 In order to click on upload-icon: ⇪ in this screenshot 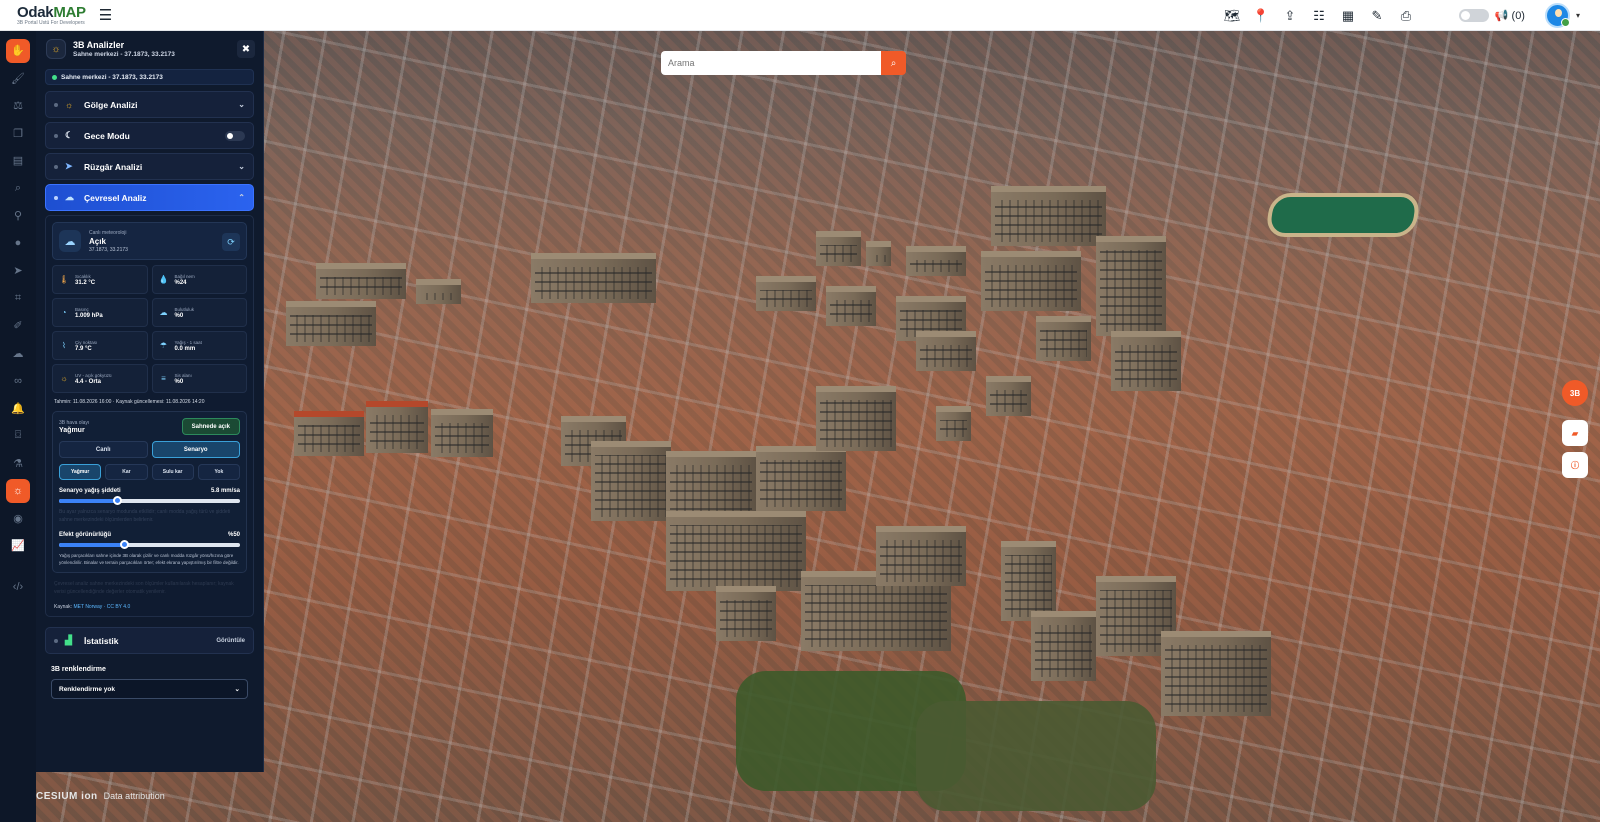, I will do `click(1290, 16)`.